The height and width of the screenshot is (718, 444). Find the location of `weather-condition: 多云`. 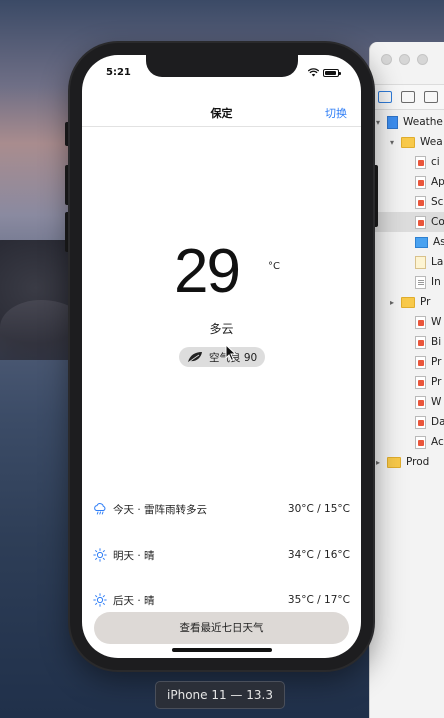

weather-condition: 多云 is located at coordinates (221, 329).